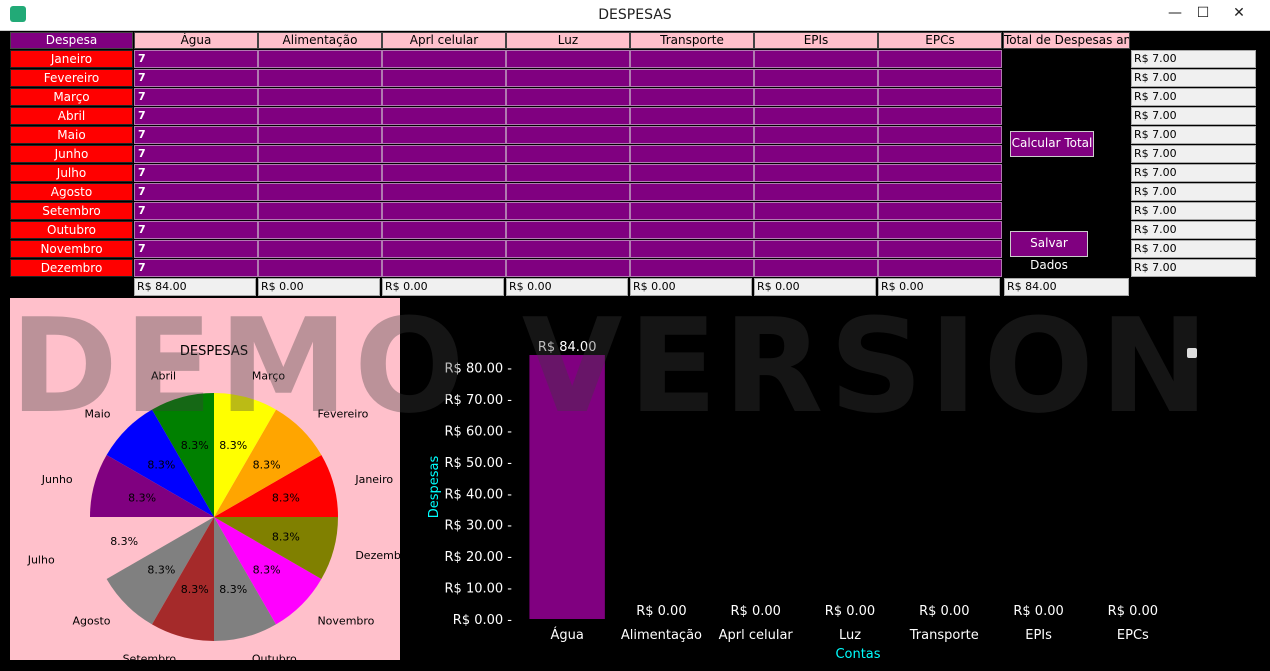 The image size is (1270, 671). What do you see at coordinates (1239, 13) in the screenshot?
I see `close-button: ✕` at bounding box center [1239, 13].